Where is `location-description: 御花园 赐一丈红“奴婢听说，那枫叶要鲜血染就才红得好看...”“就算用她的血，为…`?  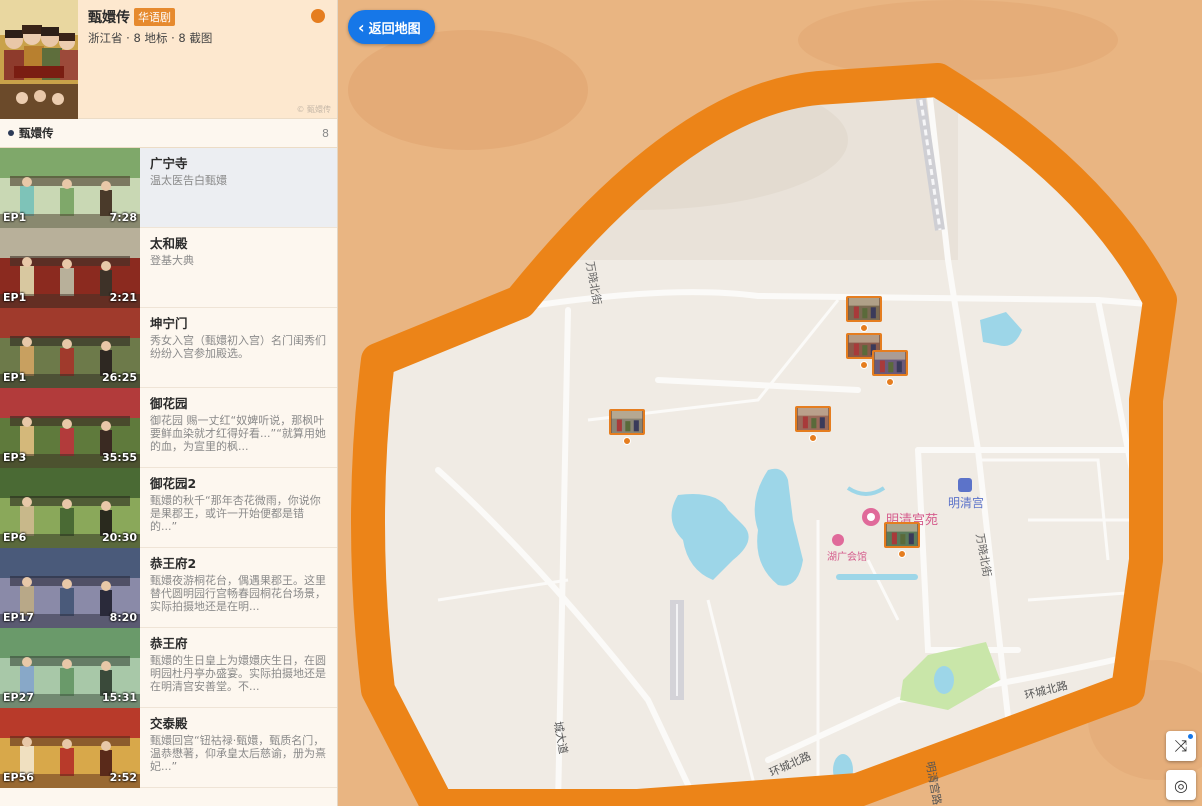
location-description: 御花园 赐一丈红“奴婢听说，那枫叶要鲜血染就才红得好看...”“就算用她的血，为… is located at coordinates (238, 433).